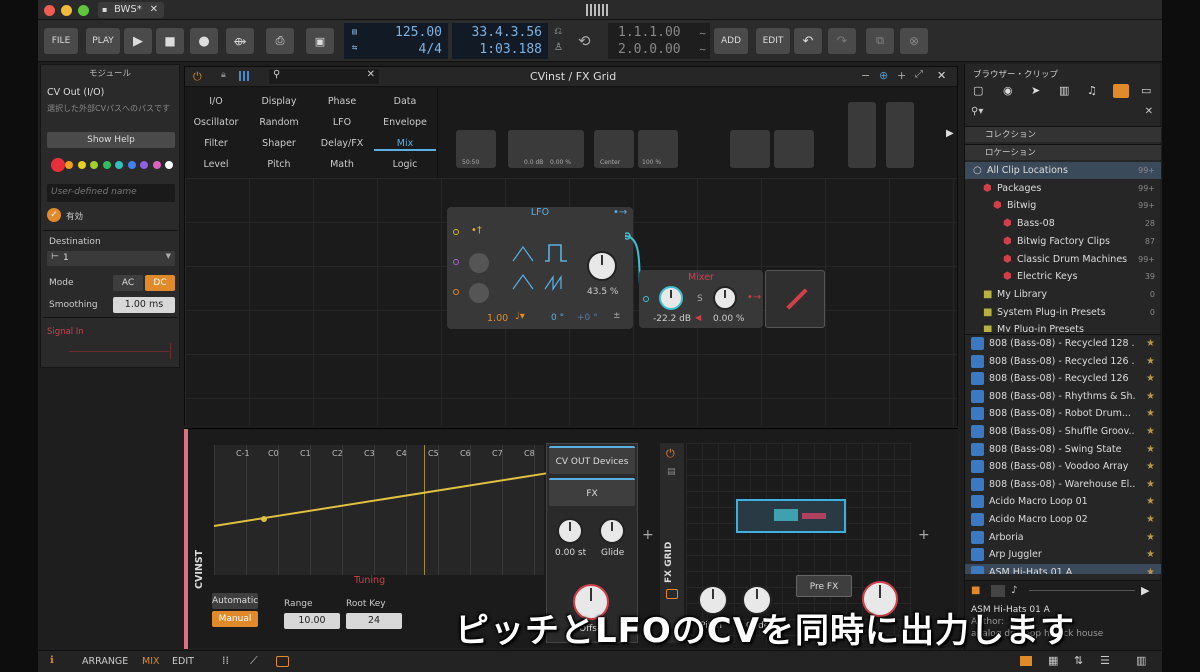  Describe the element at coordinates (1063, 484) in the screenshot. I see `clip-list-item: 808 (Bass-08) - Warehouse El... ★` at that location.